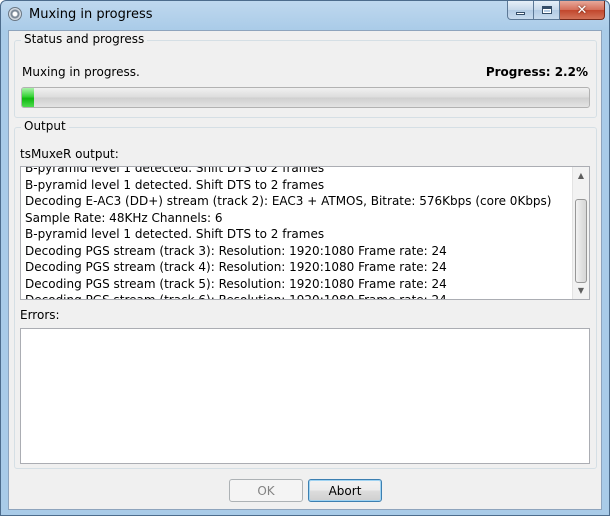 Image resolution: width=610 pixels, height=516 pixels. I want to click on minimize-button, so click(520, 10).